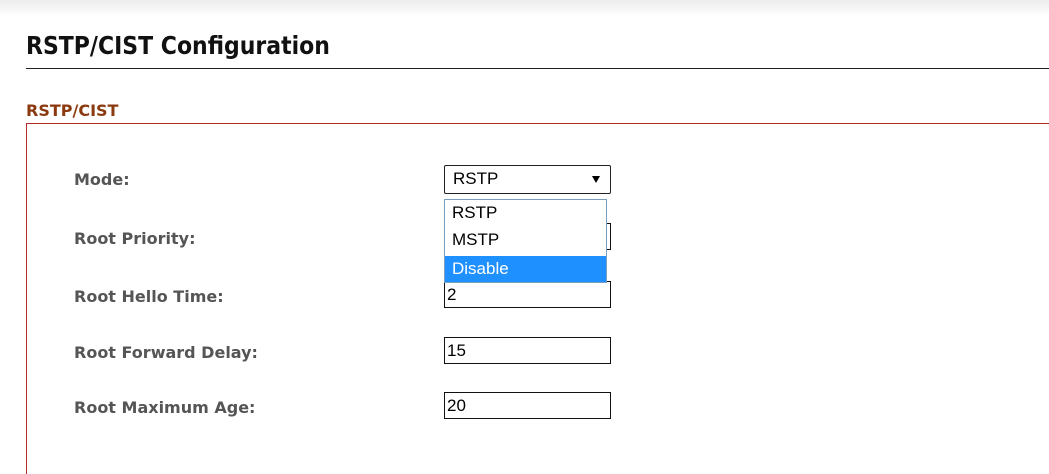 The image size is (1049, 474). I want to click on mode-dropdown-list: RSTP MSTP Disable, so click(525, 241).